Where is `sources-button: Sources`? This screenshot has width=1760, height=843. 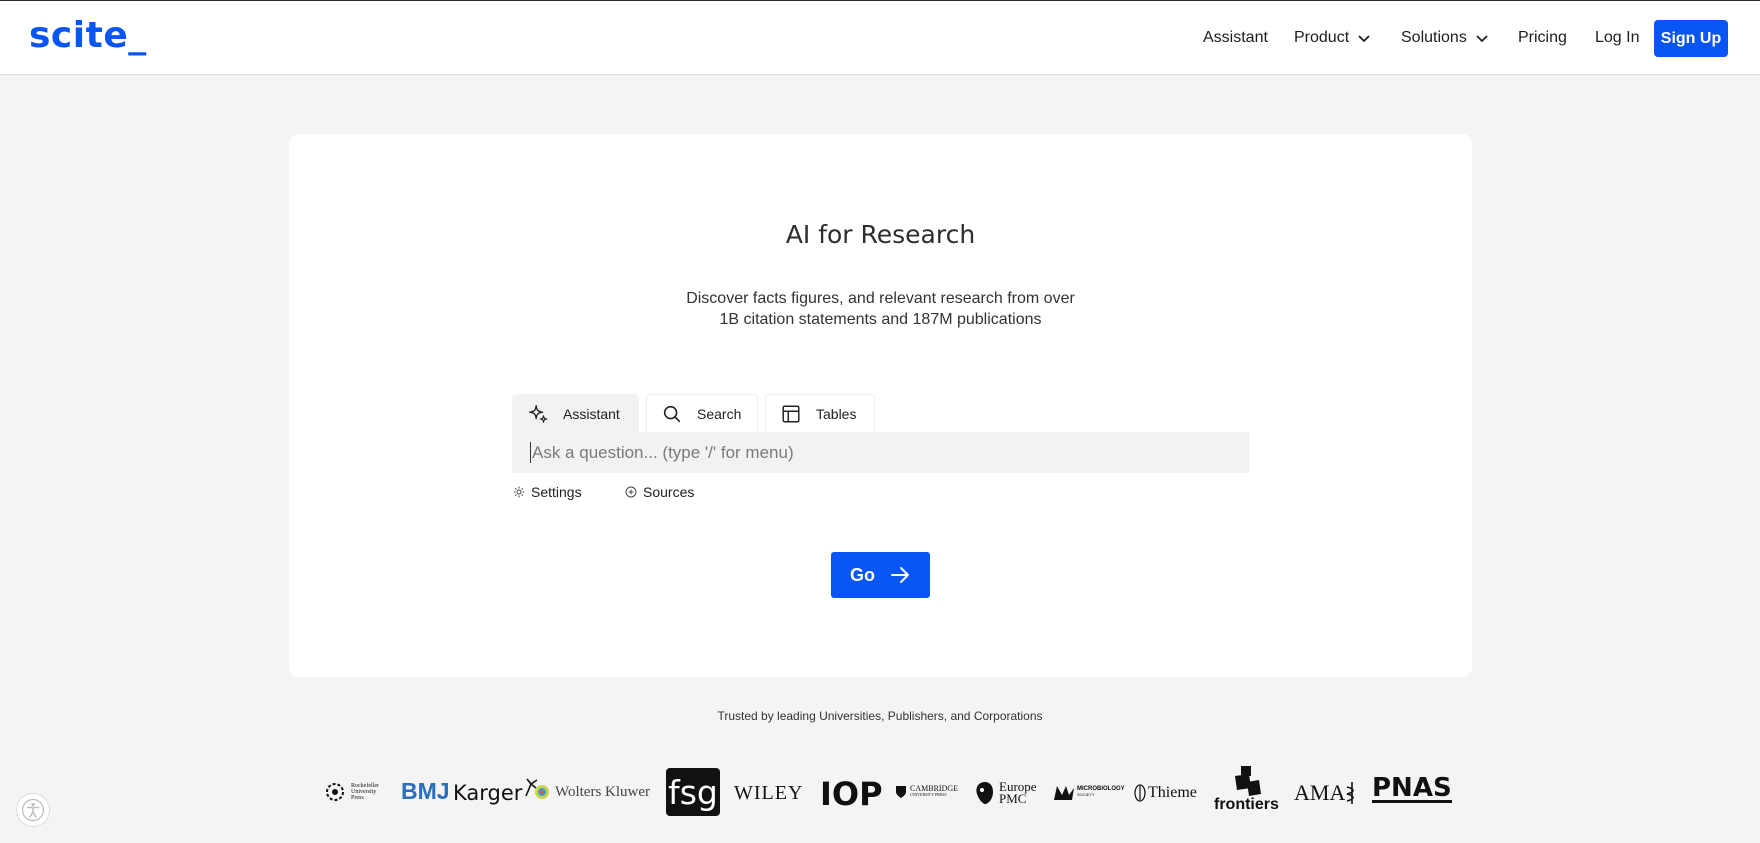 sources-button: Sources is located at coordinates (659, 492).